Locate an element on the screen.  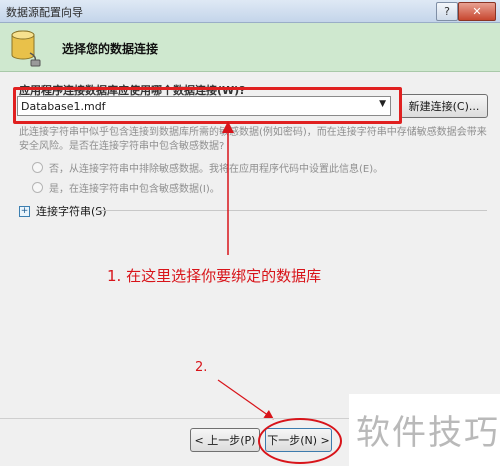
connection-select: Database1.mdf ▼ is located at coordinates (204, 106).